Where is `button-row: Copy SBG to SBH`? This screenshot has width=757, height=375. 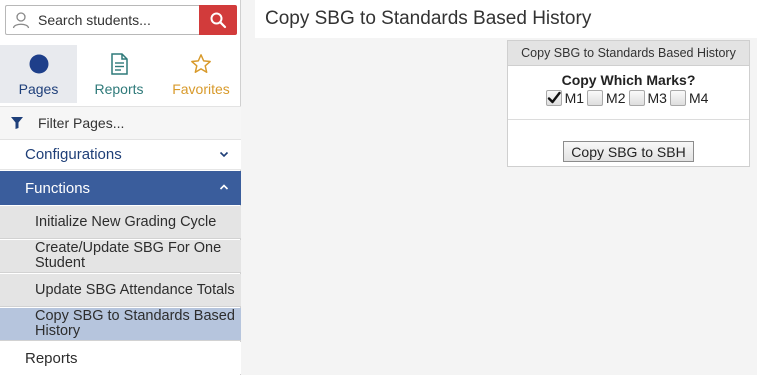
button-row: Copy SBG to SBH is located at coordinates (628, 141).